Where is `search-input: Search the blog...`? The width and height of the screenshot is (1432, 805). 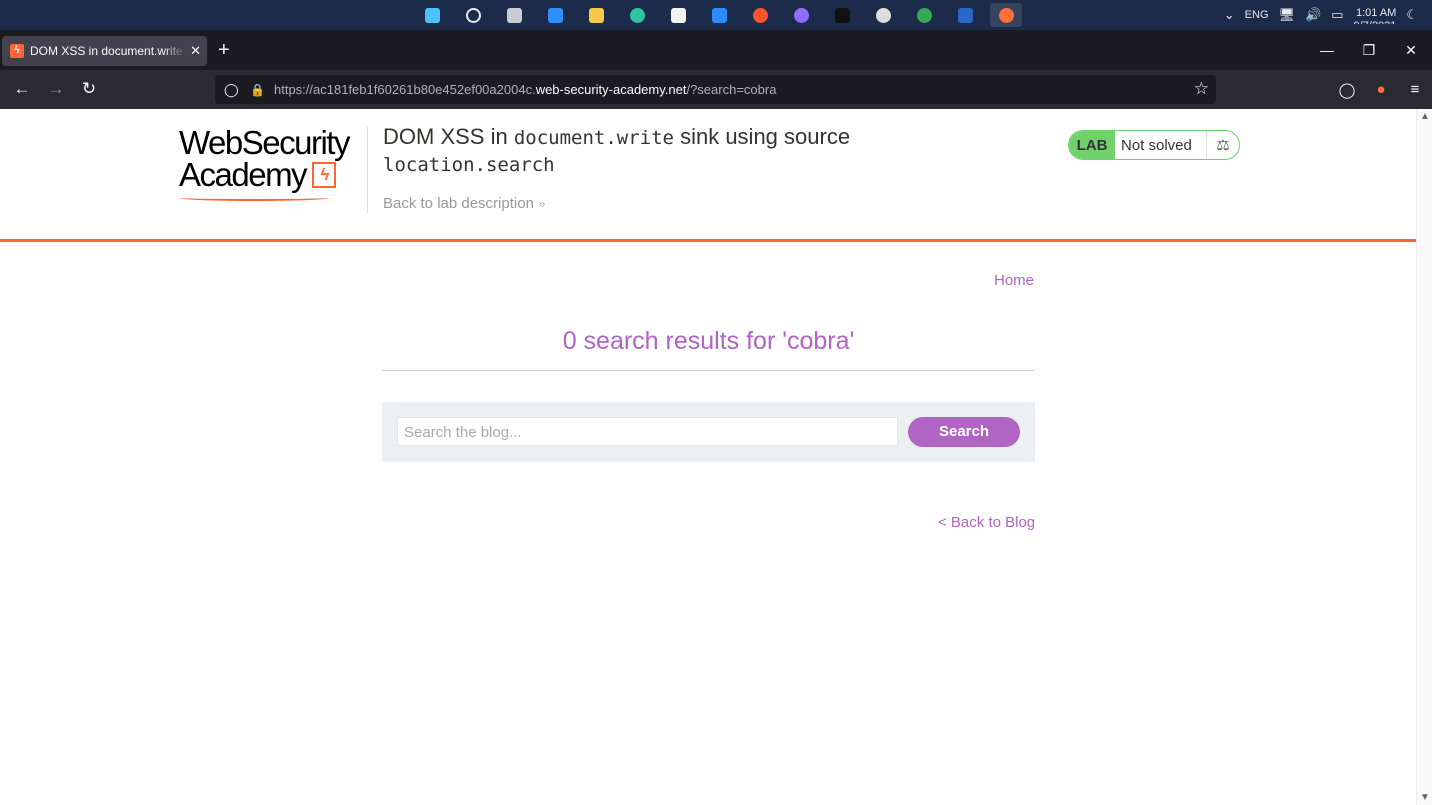 search-input: Search the blog... is located at coordinates (647, 431).